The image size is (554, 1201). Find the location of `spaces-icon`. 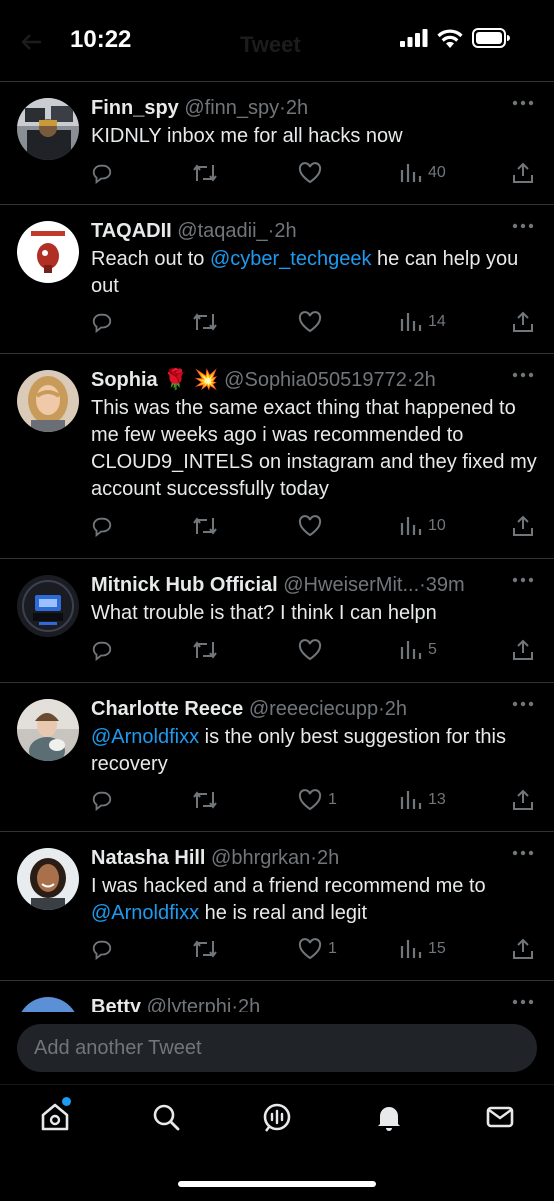

spaces-icon is located at coordinates (277, 1117).